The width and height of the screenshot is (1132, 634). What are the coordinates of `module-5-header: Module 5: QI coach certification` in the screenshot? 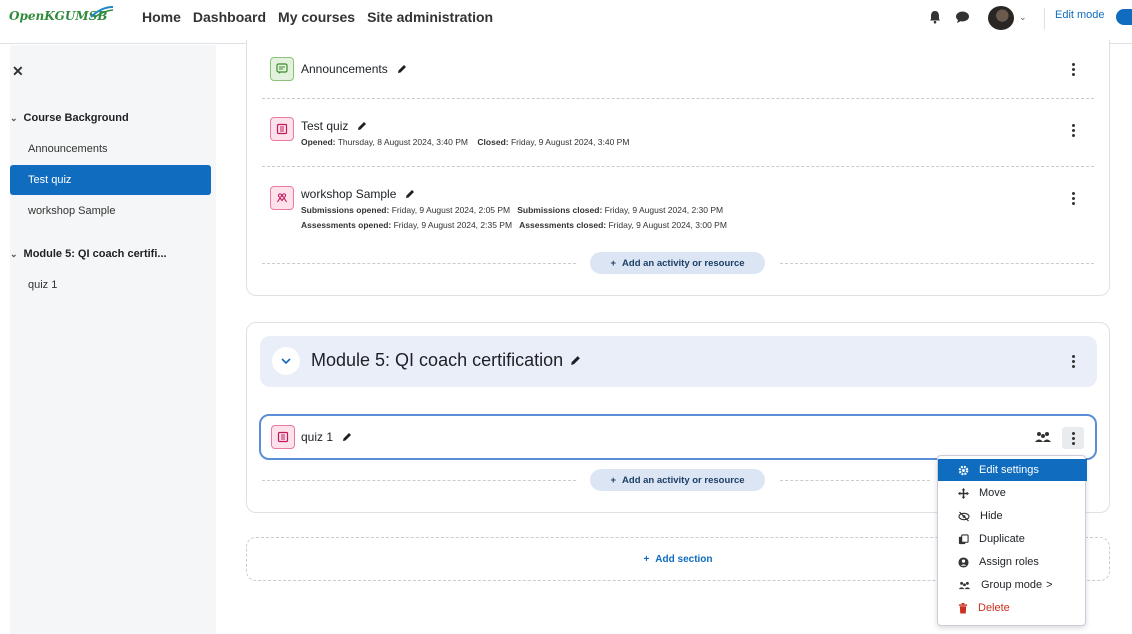 It's located at (678, 361).